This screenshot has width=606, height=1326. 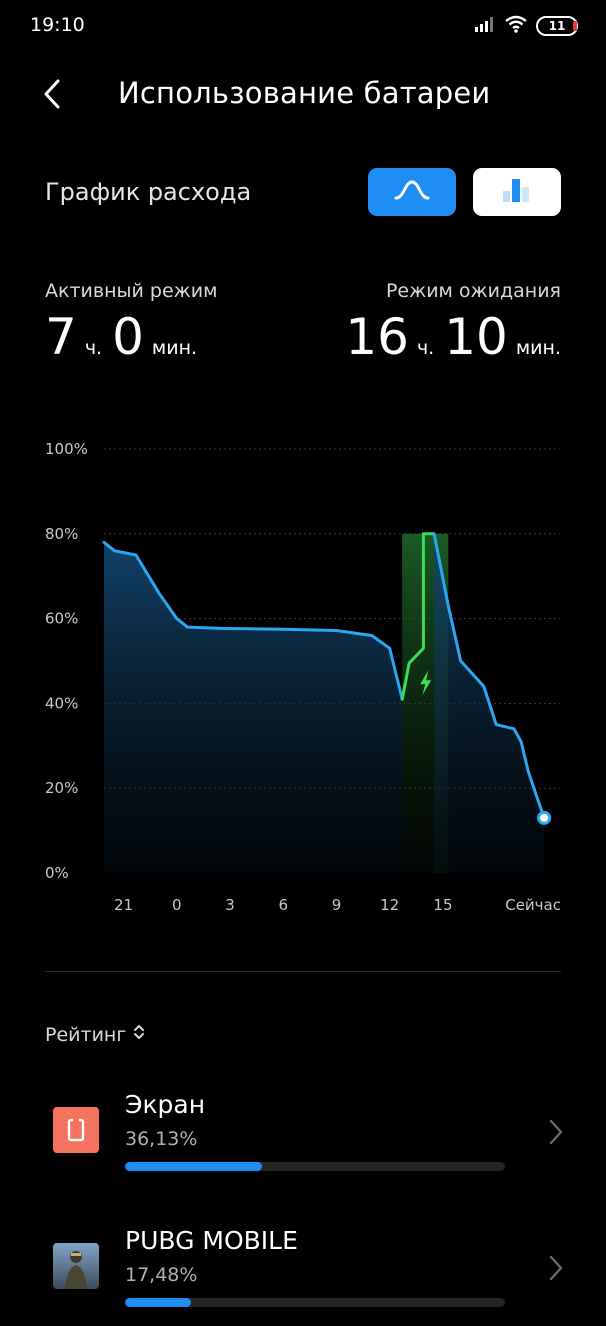 What do you see at coordinates (61, 534) in the screenshot?
I see `y-tick-label: 80%` at bounding box center [61, 534].